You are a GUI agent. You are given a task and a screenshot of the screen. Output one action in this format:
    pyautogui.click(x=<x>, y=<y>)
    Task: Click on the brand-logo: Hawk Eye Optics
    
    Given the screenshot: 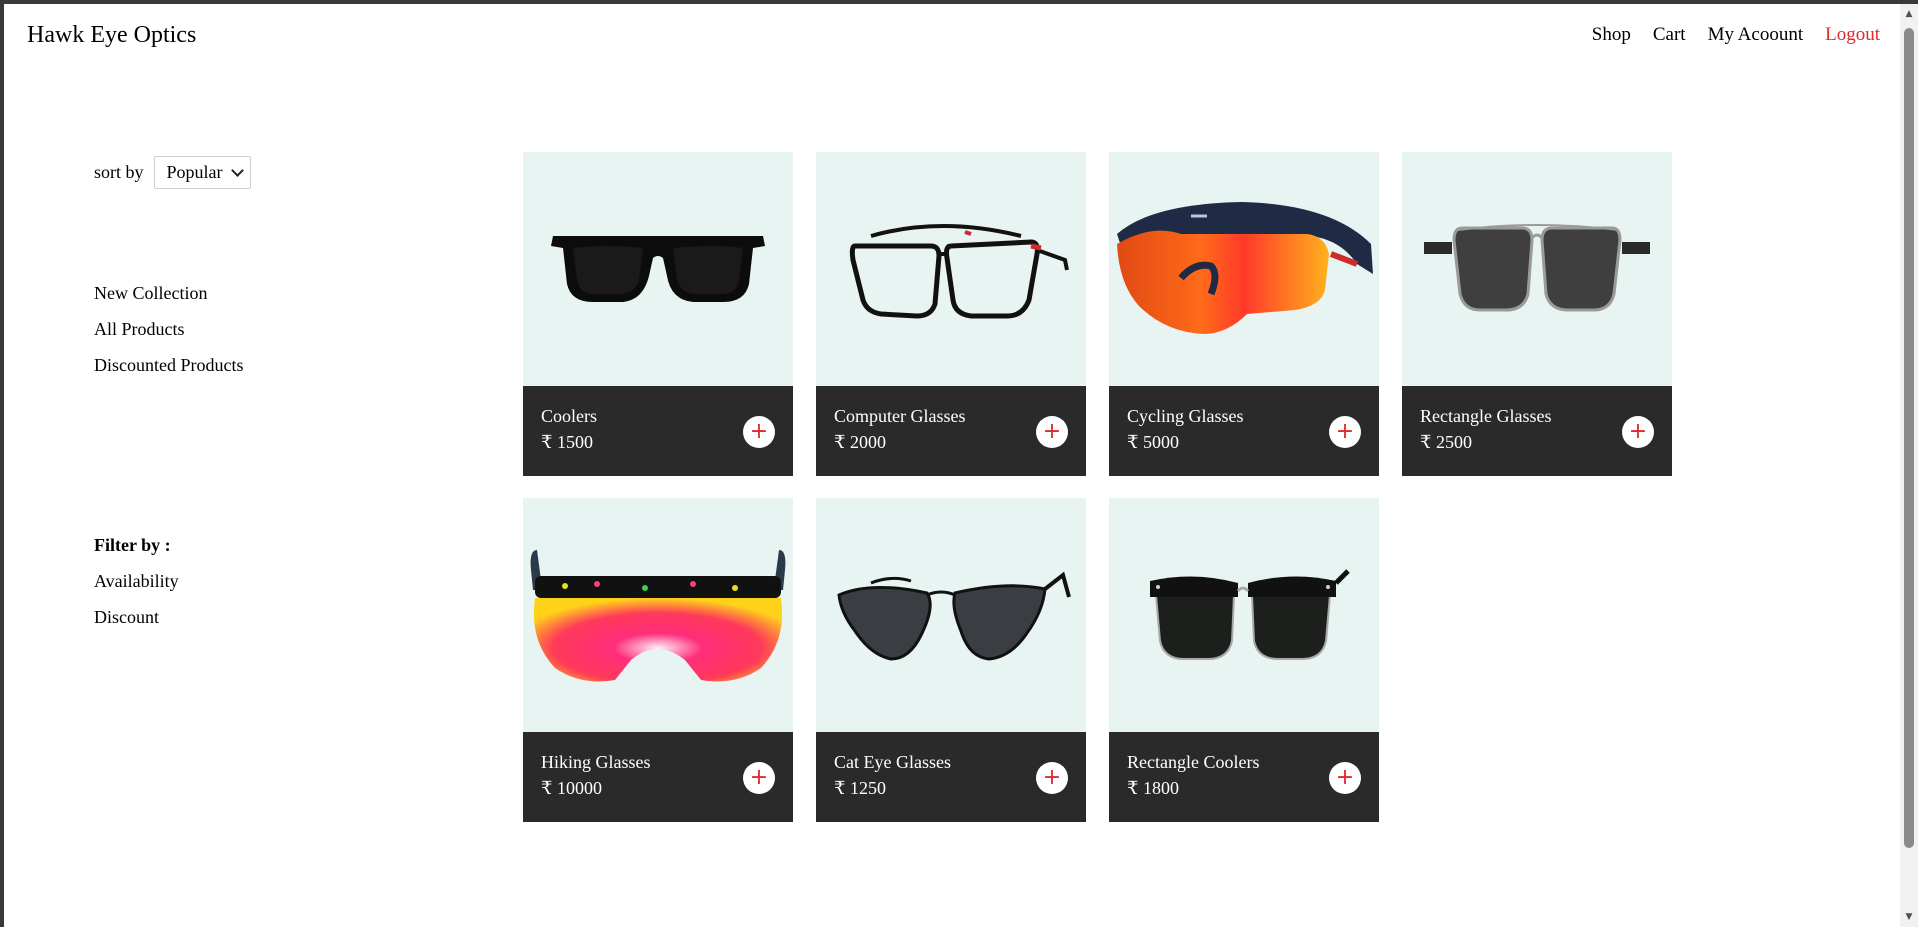 What is the action you would take?
    pyautogui.click(x=111, y=35)
    